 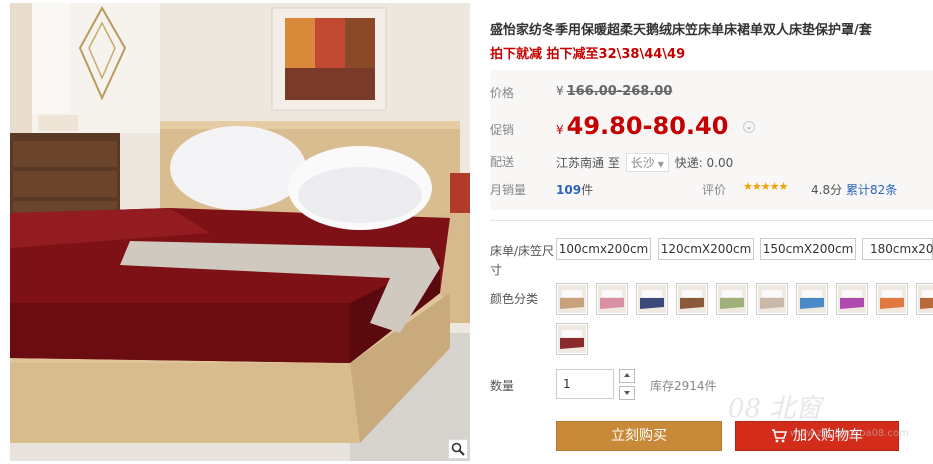 What do you see at coordinates (897, 249) in the screenshot?
I see `size-option: 180cmx200cm` at bounding box center [897, 249].